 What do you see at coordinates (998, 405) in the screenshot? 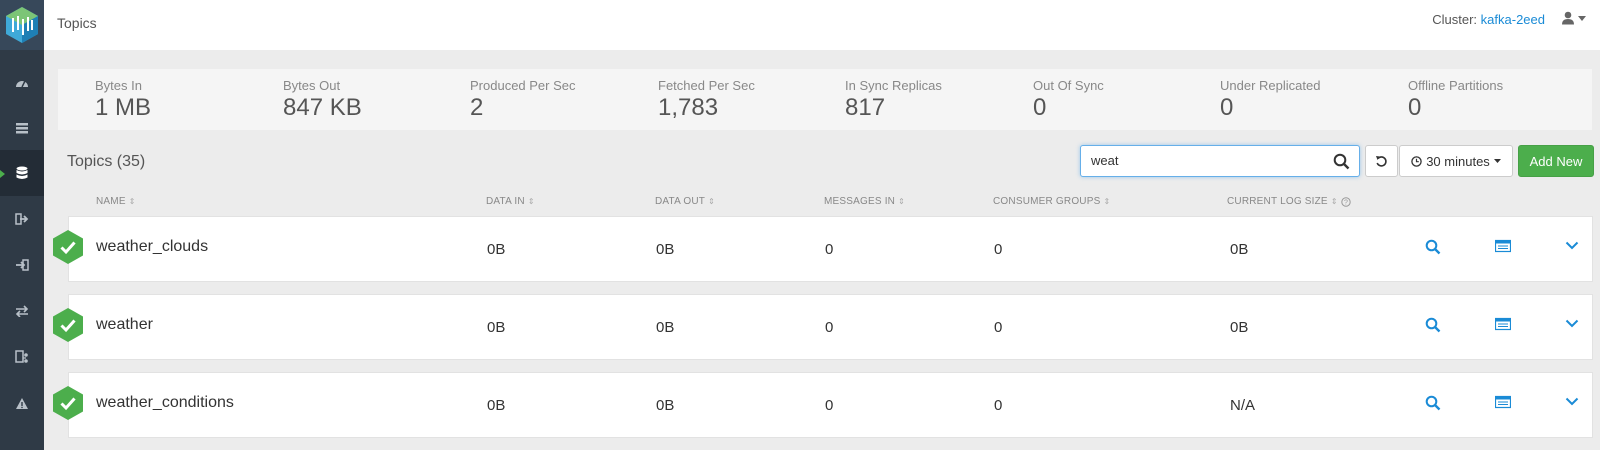
I see `consumer-groups-value: 0` at bounding box center [998, 405].